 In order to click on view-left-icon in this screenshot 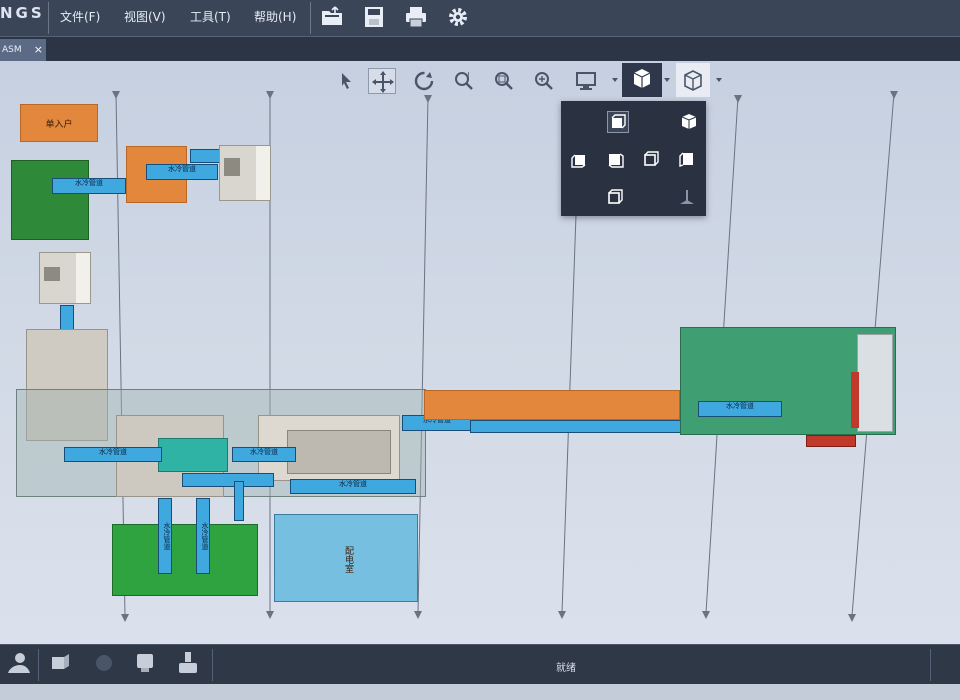, I will do `click(580, 160)`.